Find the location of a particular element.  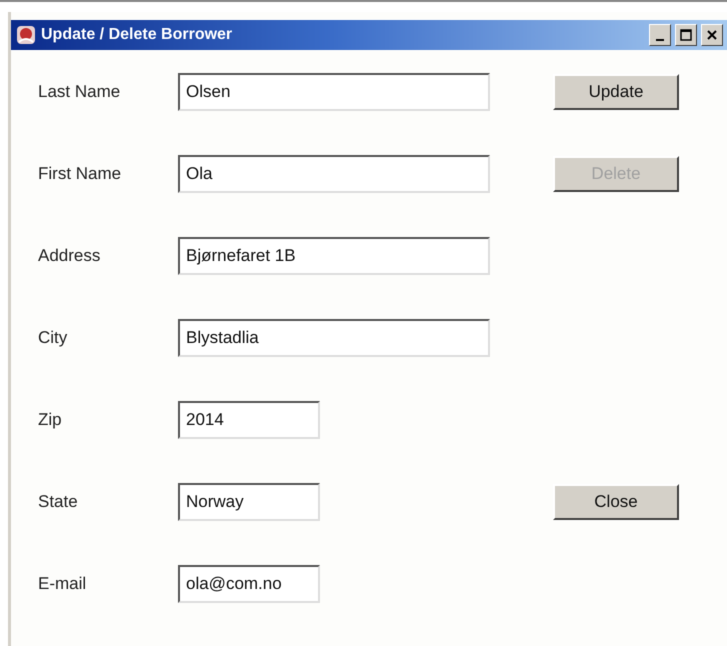

field-label: First Name is located at coordinates (80, 174).